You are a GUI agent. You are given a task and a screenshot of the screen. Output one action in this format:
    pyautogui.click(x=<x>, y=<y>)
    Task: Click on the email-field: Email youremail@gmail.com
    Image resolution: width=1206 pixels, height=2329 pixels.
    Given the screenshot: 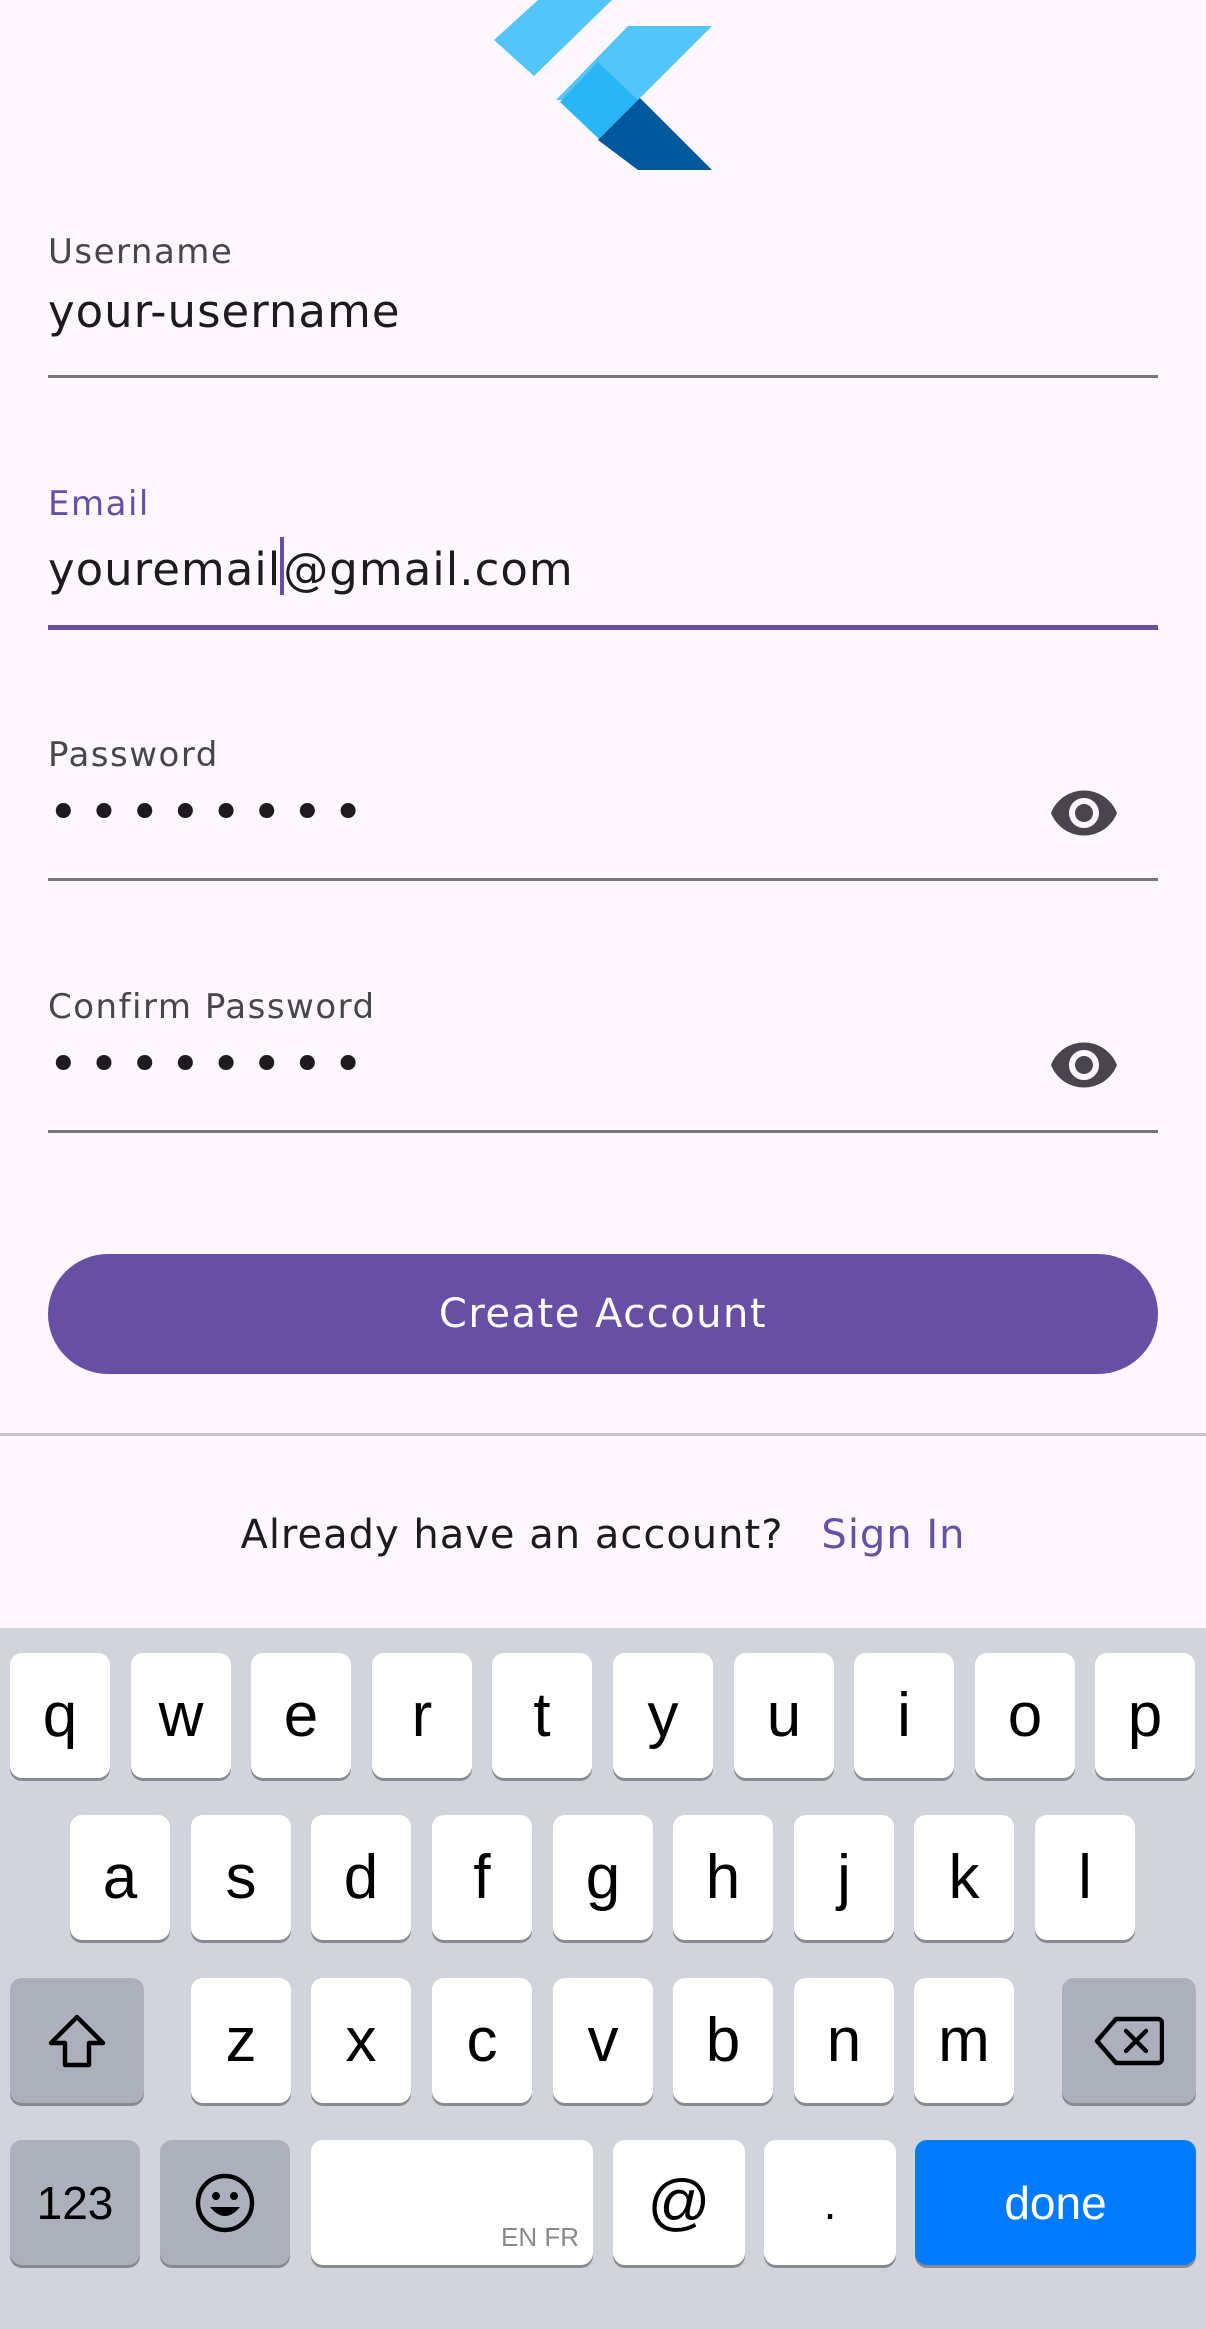 What is the action you would take?
    pyautogui.click(x=603, y=575)
    